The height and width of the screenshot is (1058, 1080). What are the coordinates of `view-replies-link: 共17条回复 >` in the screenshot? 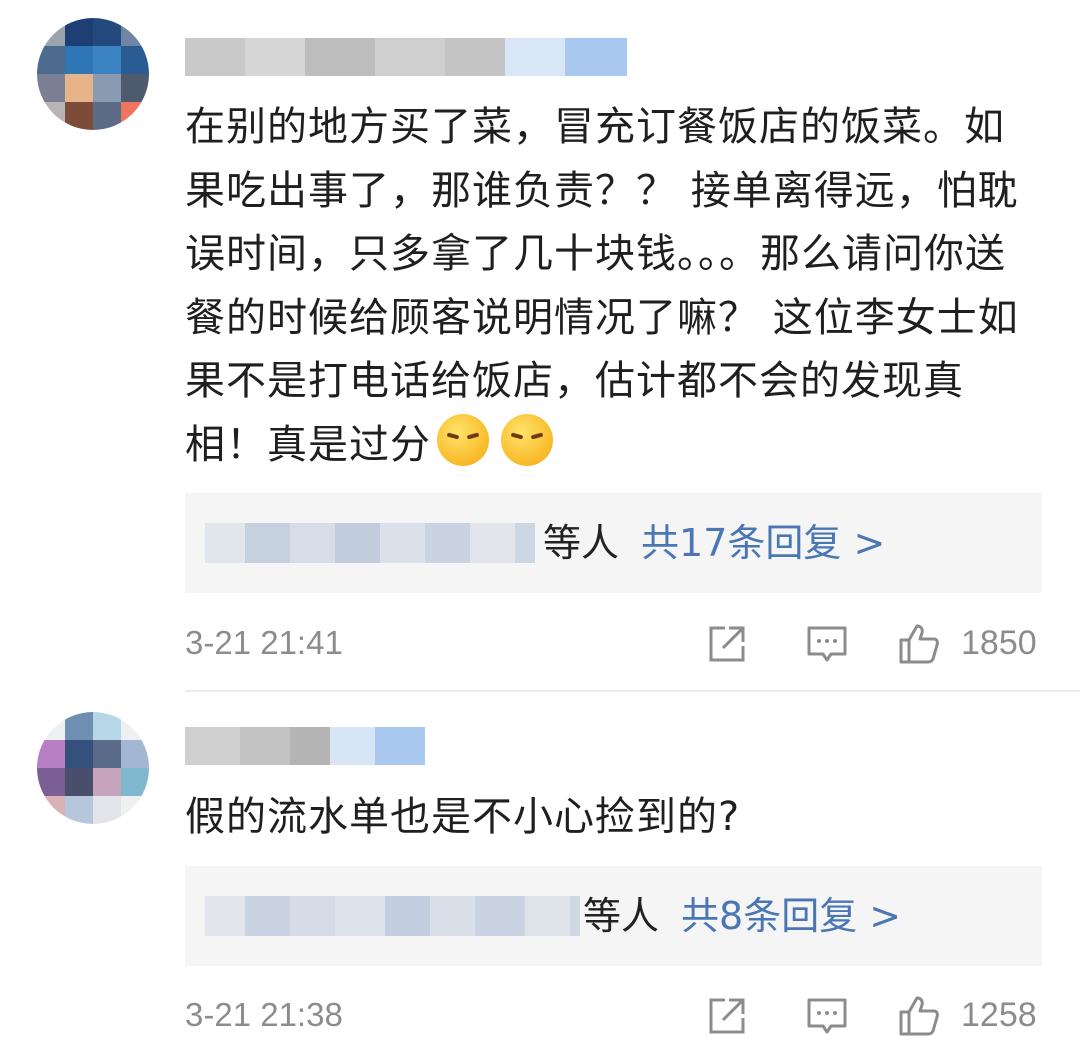 It's located at (763, 543).